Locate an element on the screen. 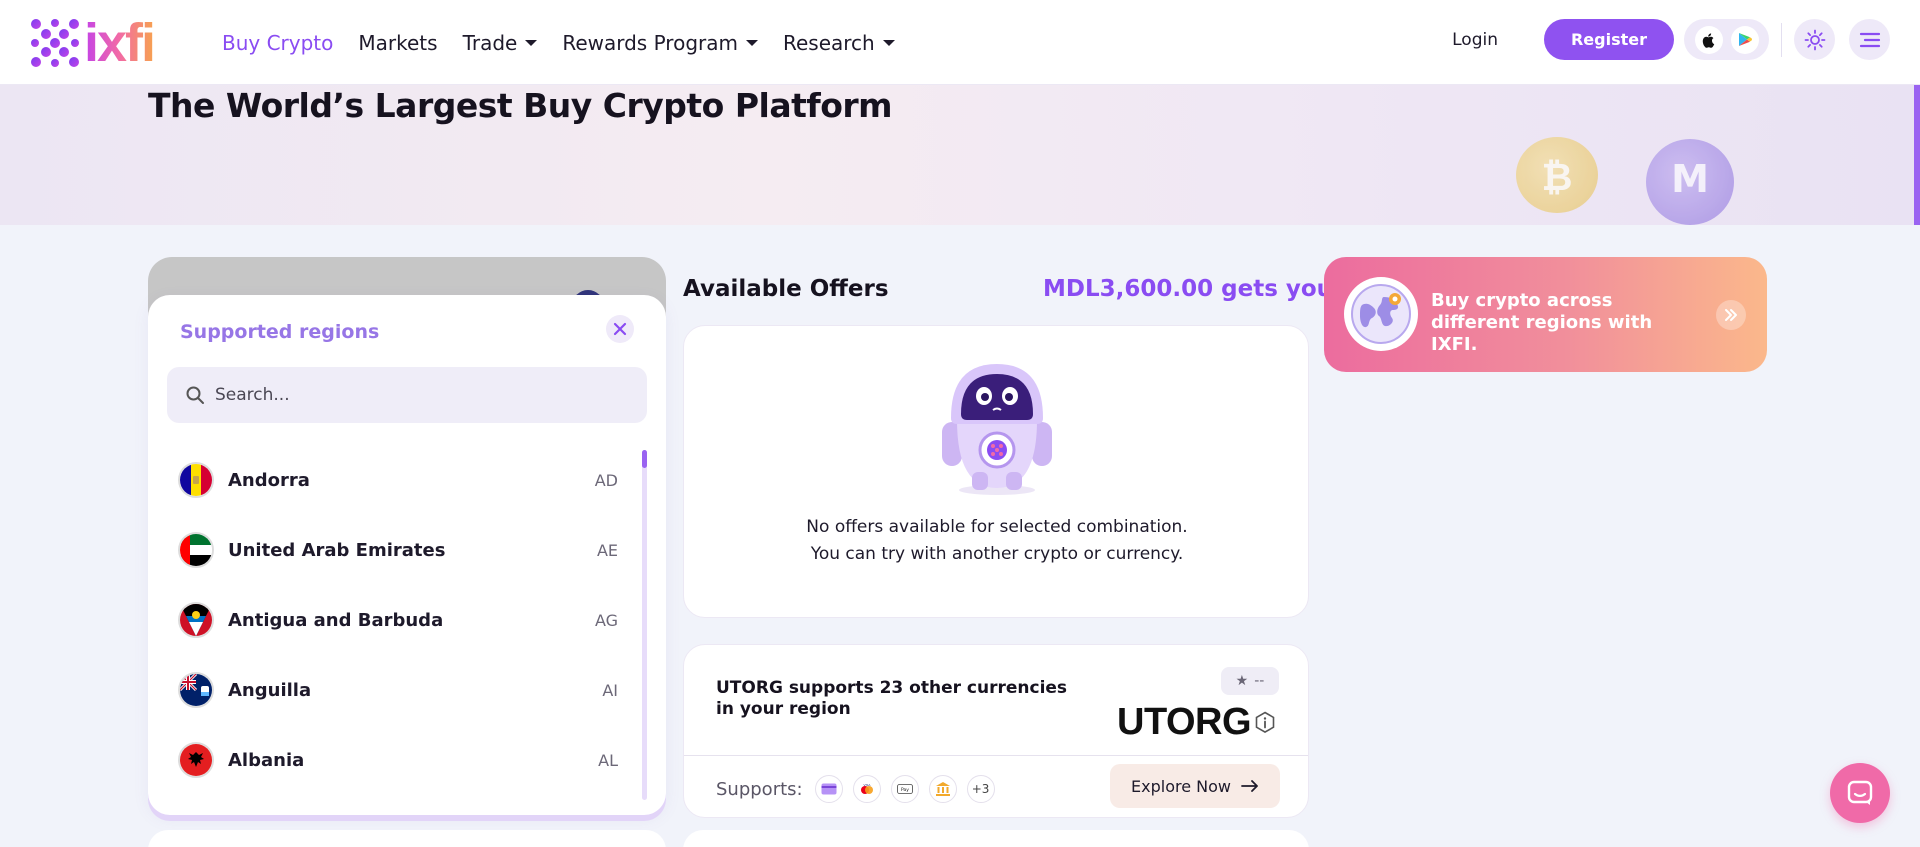 This screenshot has height=847, width=1920. svg-text: VISA is located at coordinates (867, 785).